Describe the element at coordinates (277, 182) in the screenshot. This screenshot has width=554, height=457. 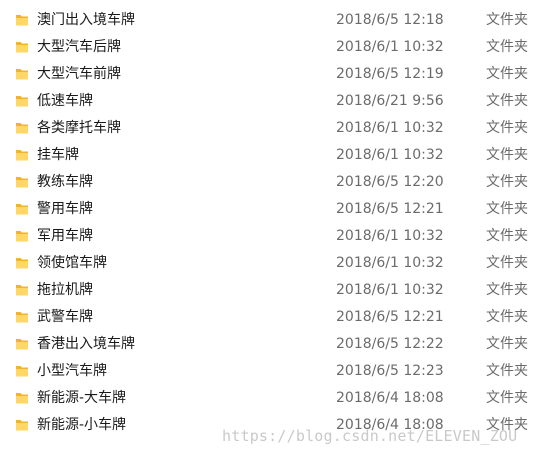
I see `folder-row: 教练车牌 2018/6/5 12:20 文件夹` at that location.